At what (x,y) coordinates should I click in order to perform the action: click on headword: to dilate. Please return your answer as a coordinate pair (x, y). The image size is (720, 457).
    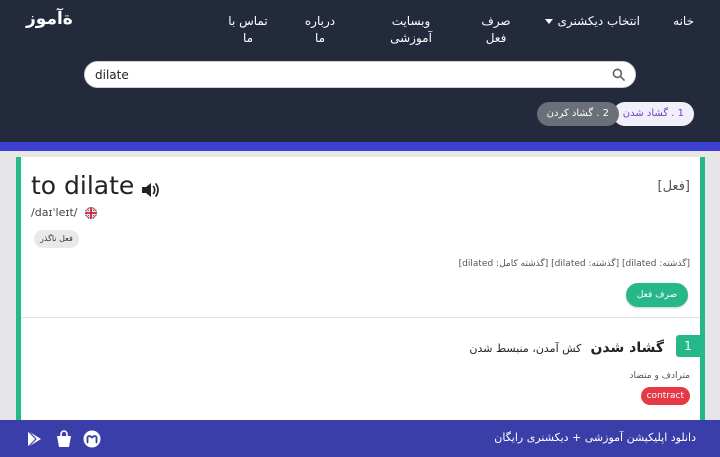
    Looking at the image, I should click on (83, 185).